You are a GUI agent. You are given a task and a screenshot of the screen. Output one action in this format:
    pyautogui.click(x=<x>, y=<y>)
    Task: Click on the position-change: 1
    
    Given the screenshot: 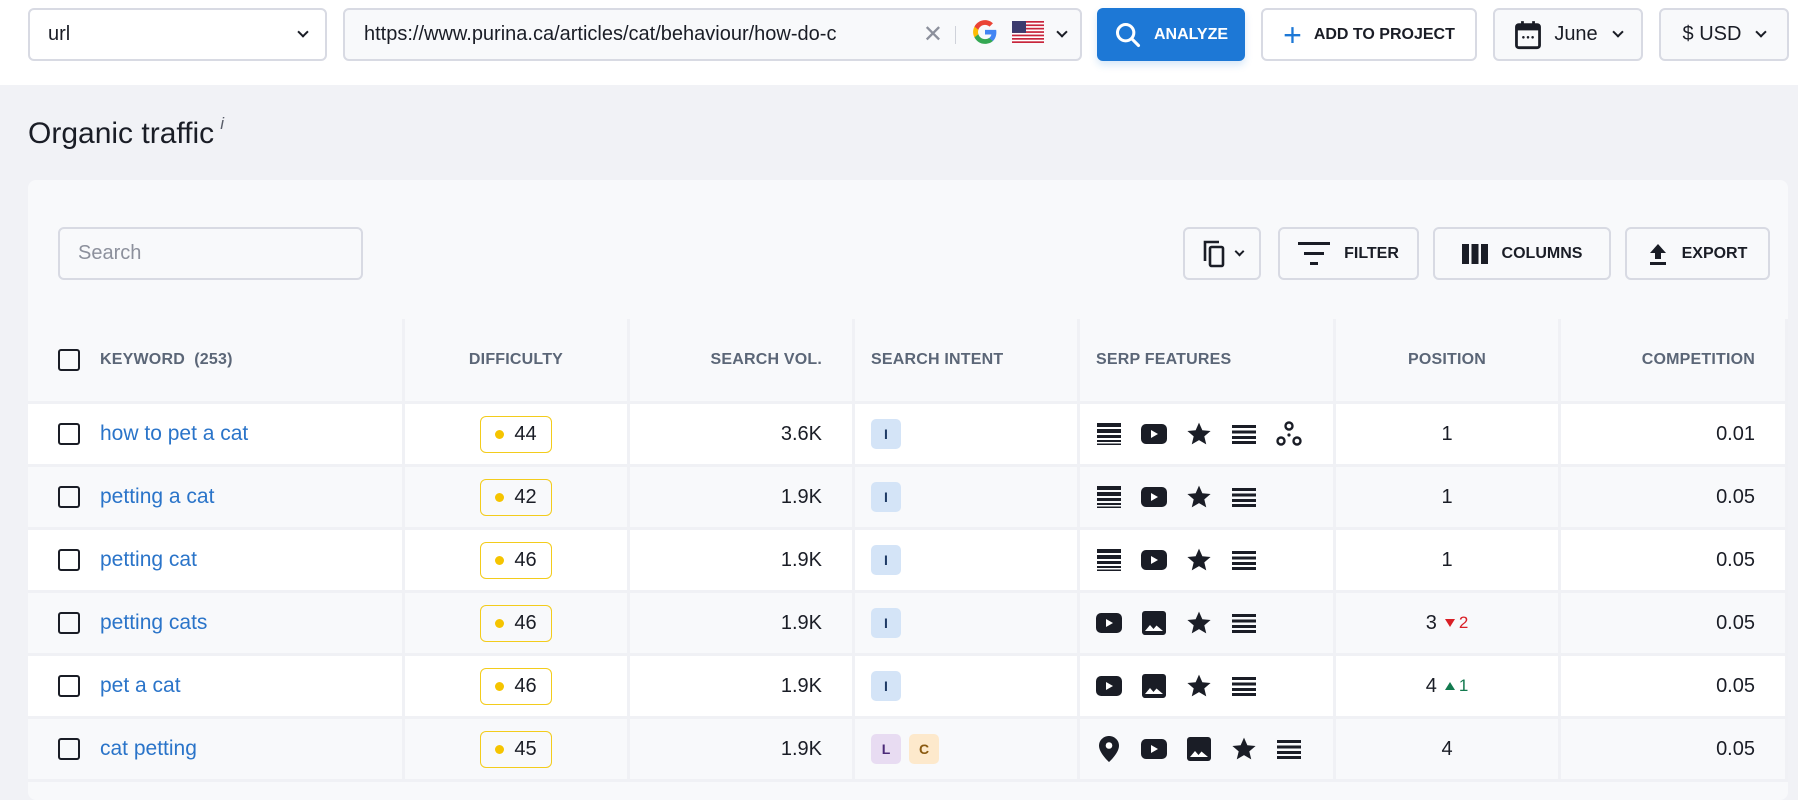 What is the action you would take?
    pyautogui.click(x=1456, y=686)
    